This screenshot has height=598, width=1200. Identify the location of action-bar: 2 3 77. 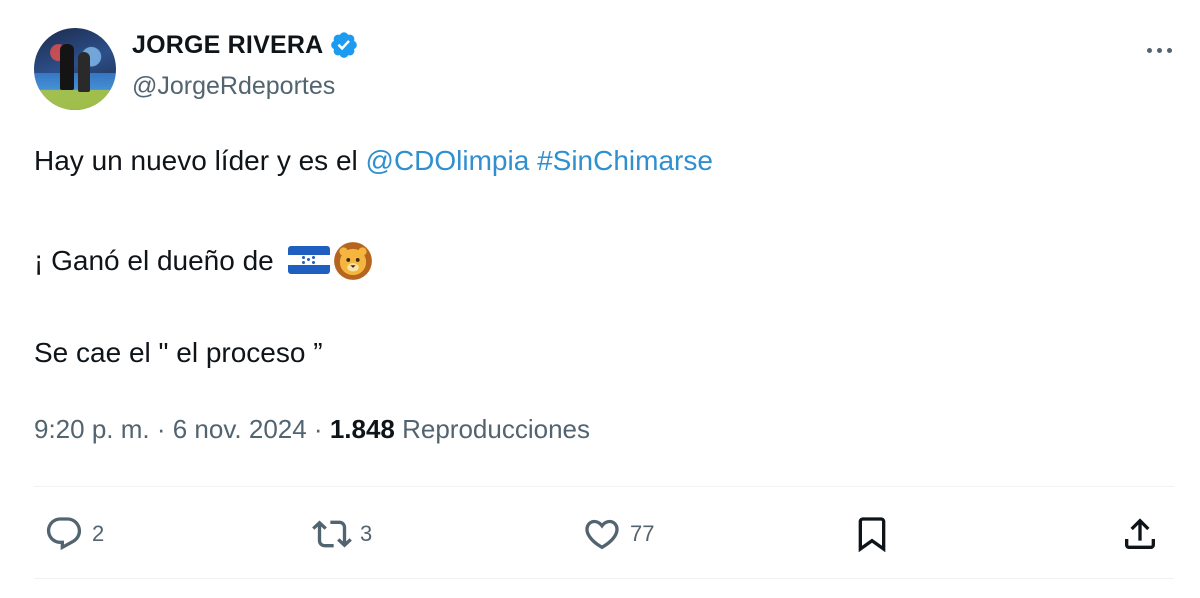
(600, 534).